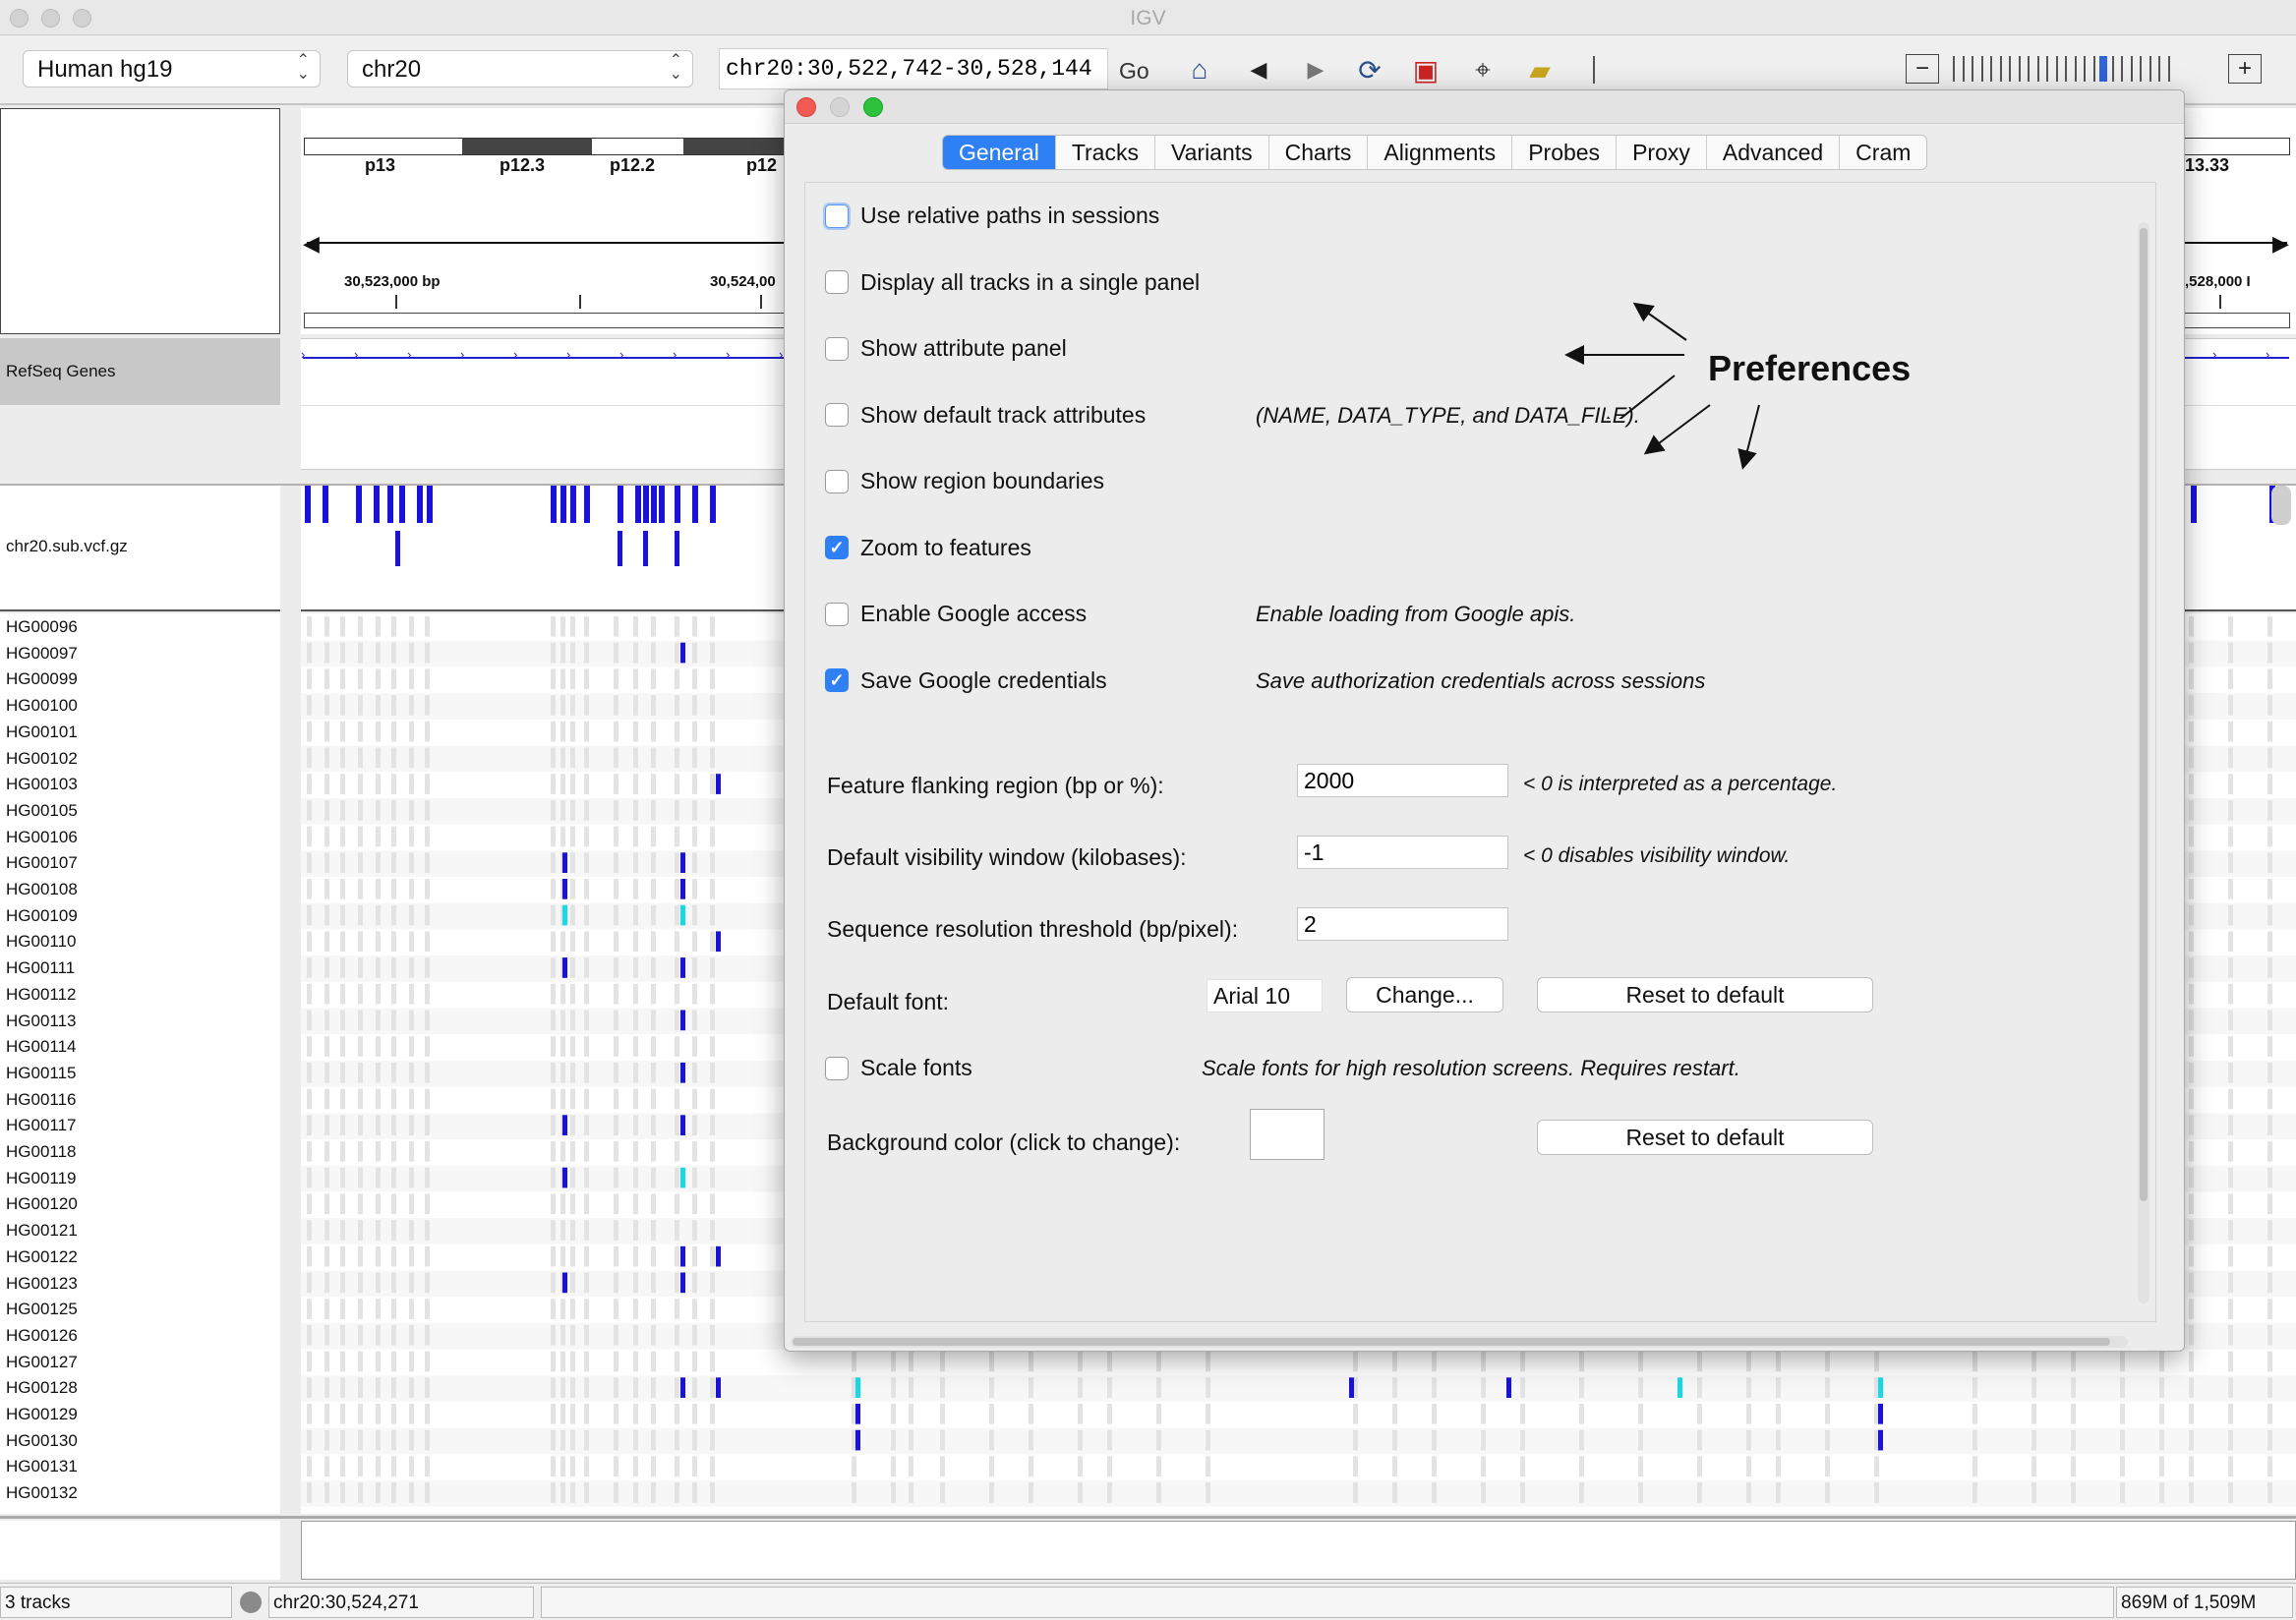 Image resolution: width=2296 pixels, height=1620 pixels. What do you see at coordinates (1705, 1137) in the screenshot?
I see `reset-background-button: Reset to default` at bounding box center [1705, 1137].